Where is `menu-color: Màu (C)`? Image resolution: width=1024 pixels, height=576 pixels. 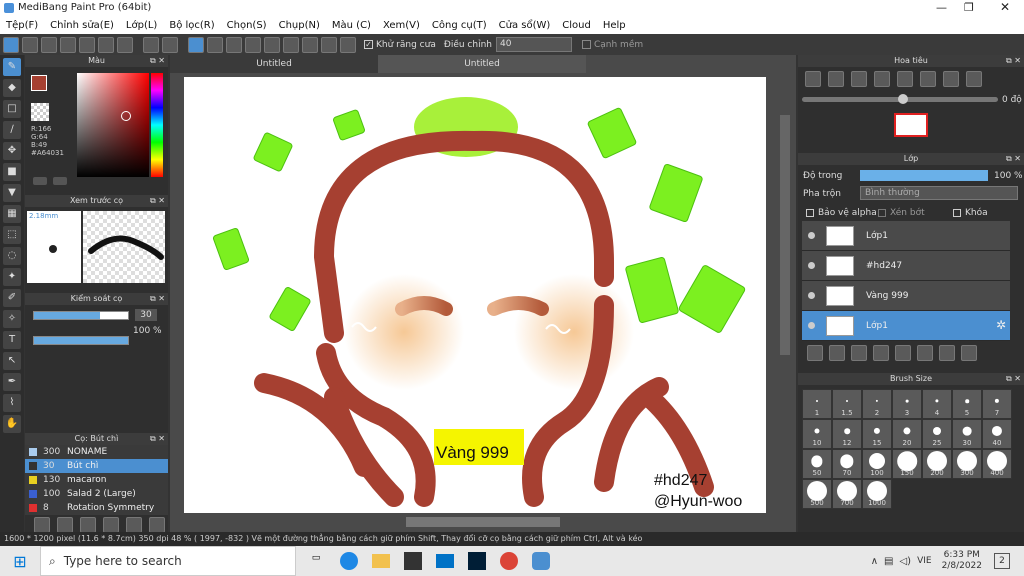
menu-color: Màu (C) is located at coordinates (351, 25).